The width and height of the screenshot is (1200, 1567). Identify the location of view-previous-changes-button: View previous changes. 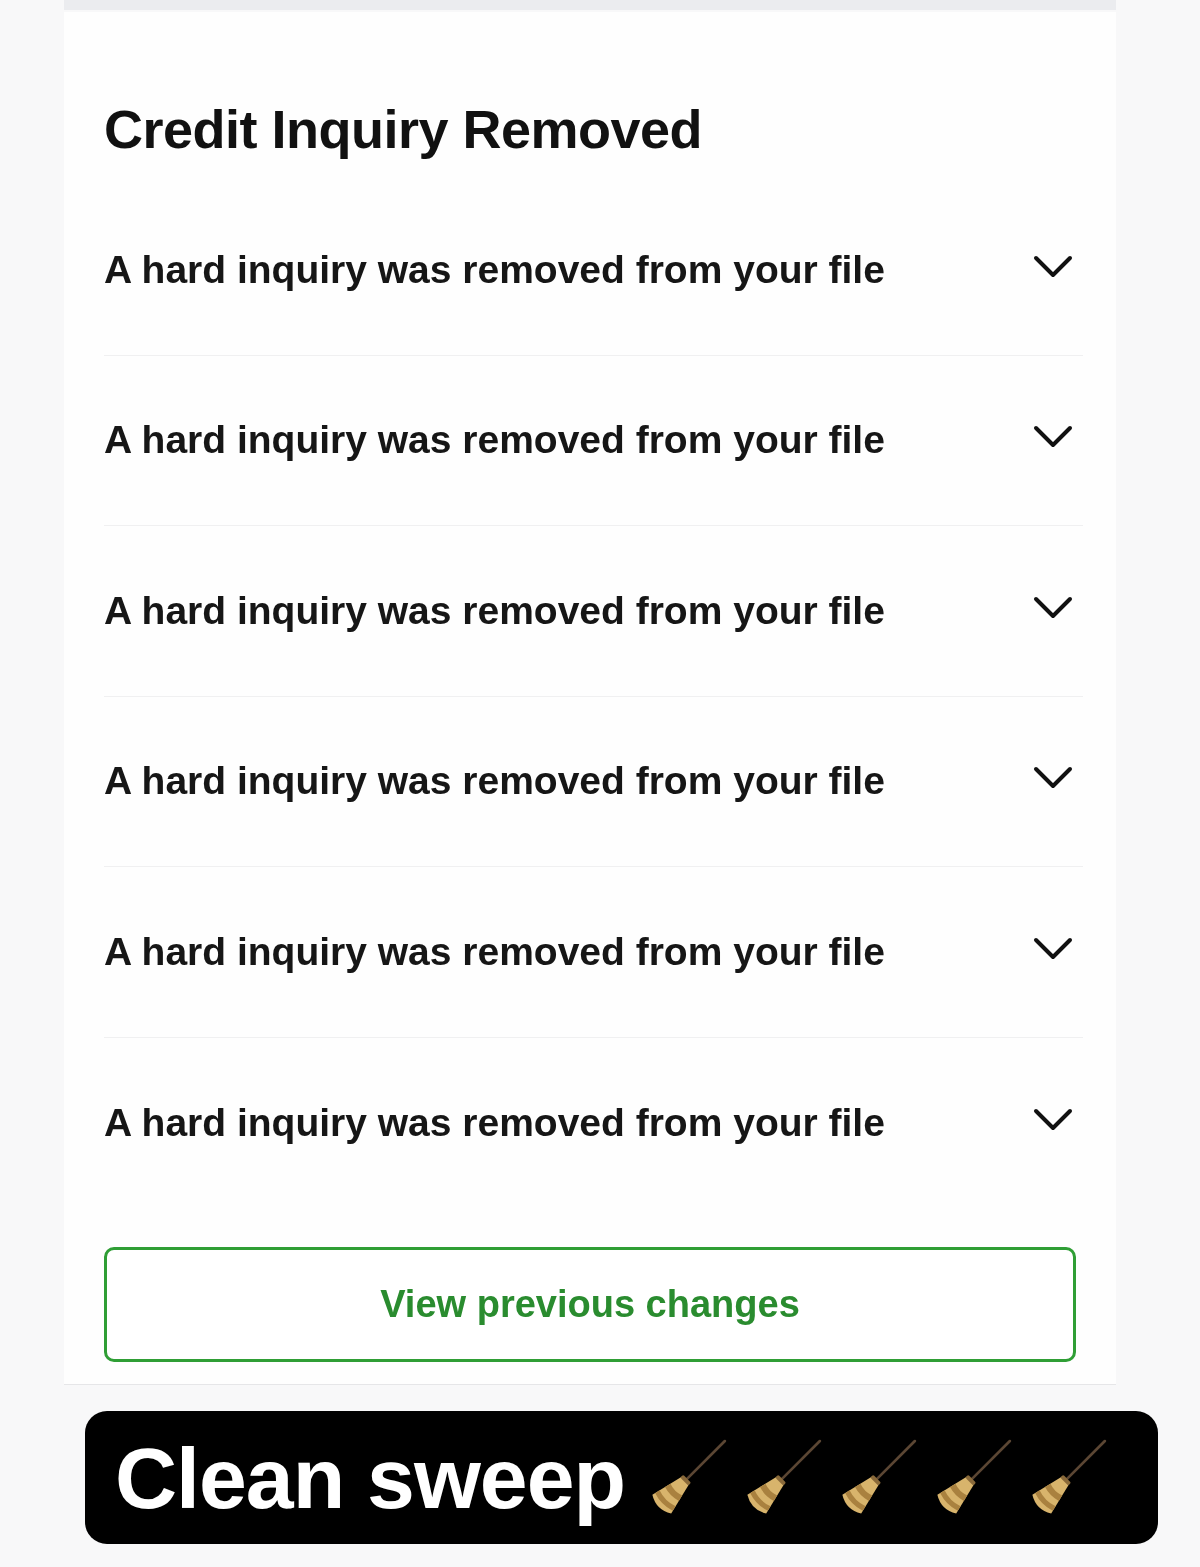
(590, 1304).